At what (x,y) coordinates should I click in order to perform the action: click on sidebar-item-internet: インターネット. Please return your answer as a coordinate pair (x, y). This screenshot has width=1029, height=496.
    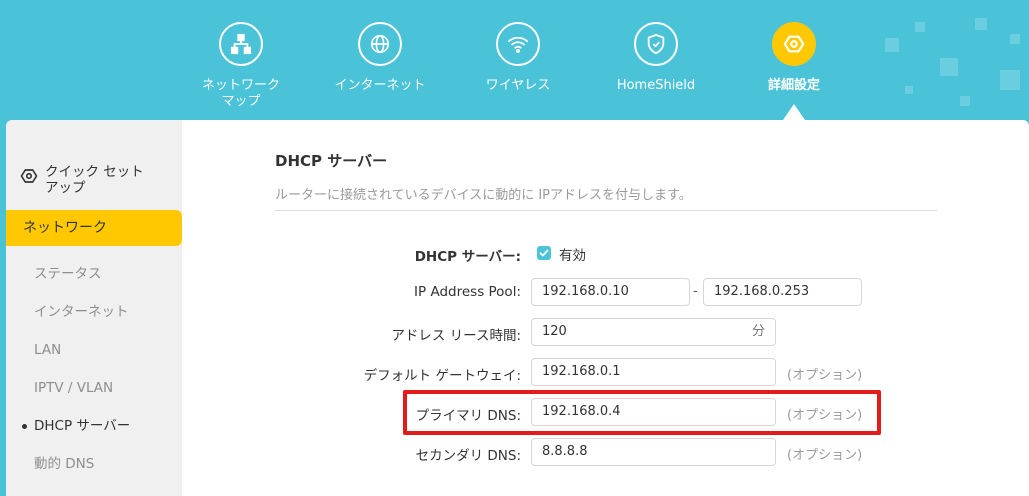
    Looking at the image, I should click on (94, 312).